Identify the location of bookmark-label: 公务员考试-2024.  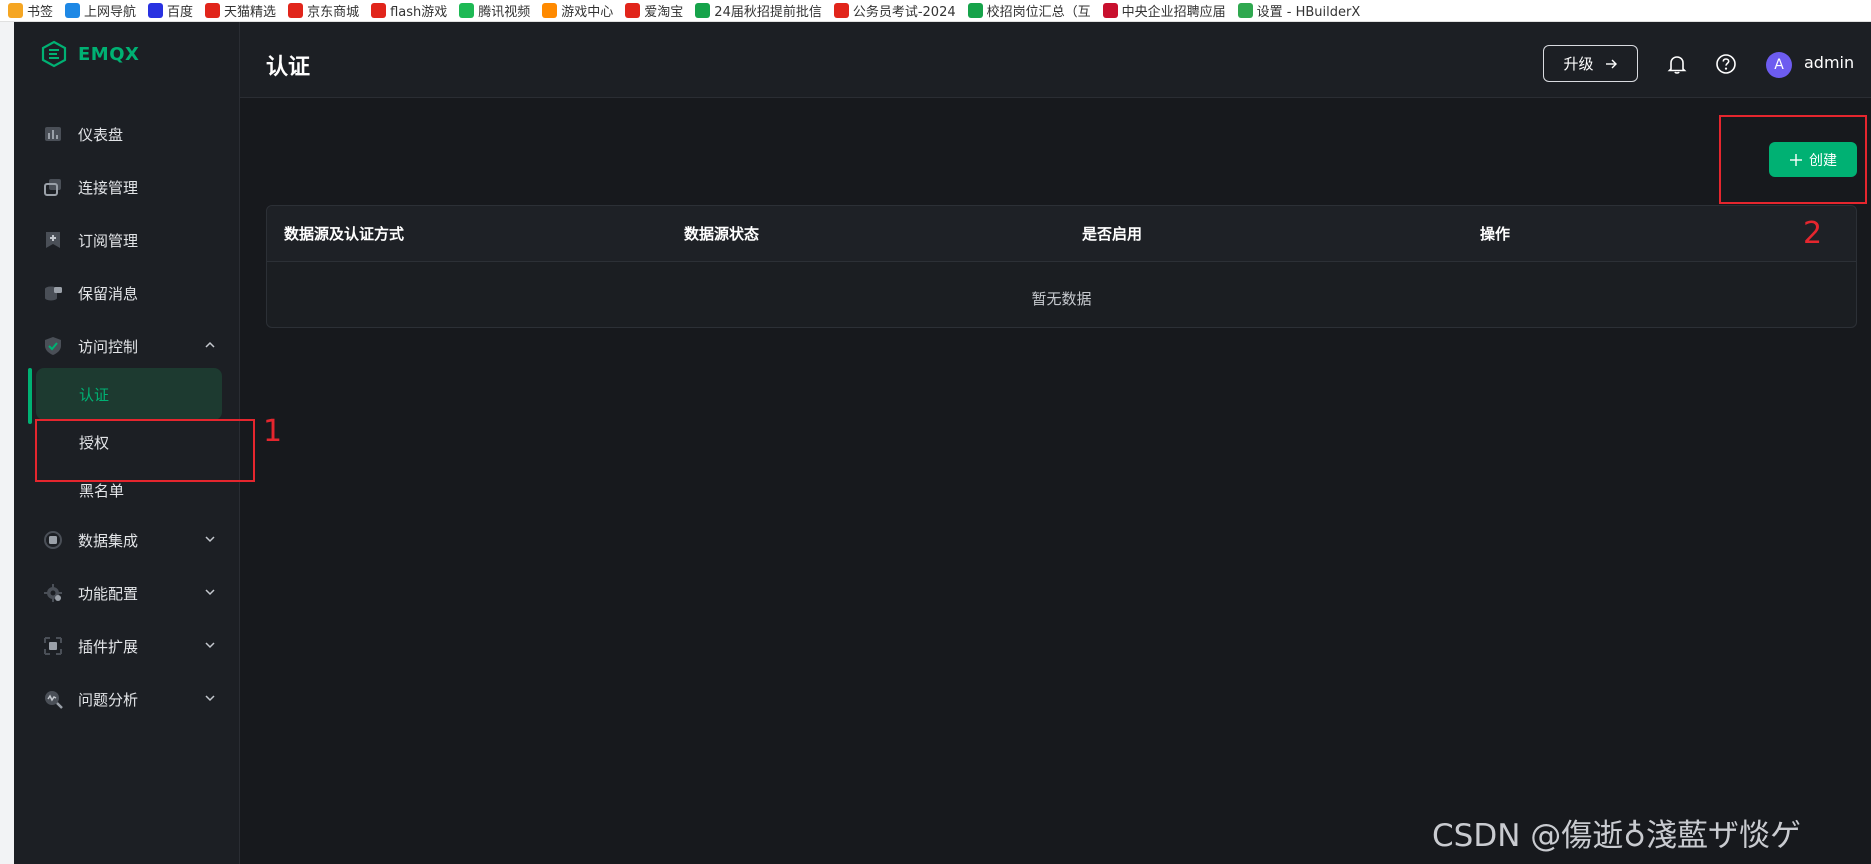
(904, 12).